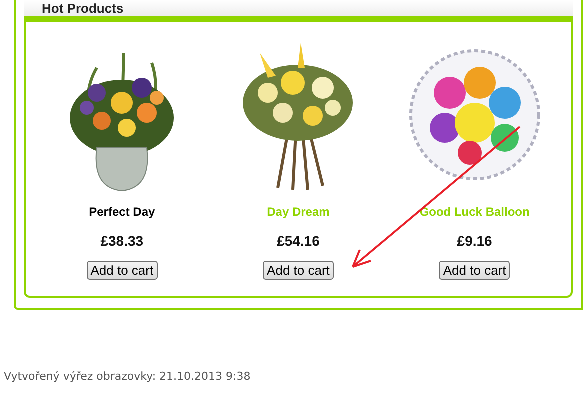 This screenshot has height=402, width=586. I want to click on section-title: Hot Products, so click(83, 9).